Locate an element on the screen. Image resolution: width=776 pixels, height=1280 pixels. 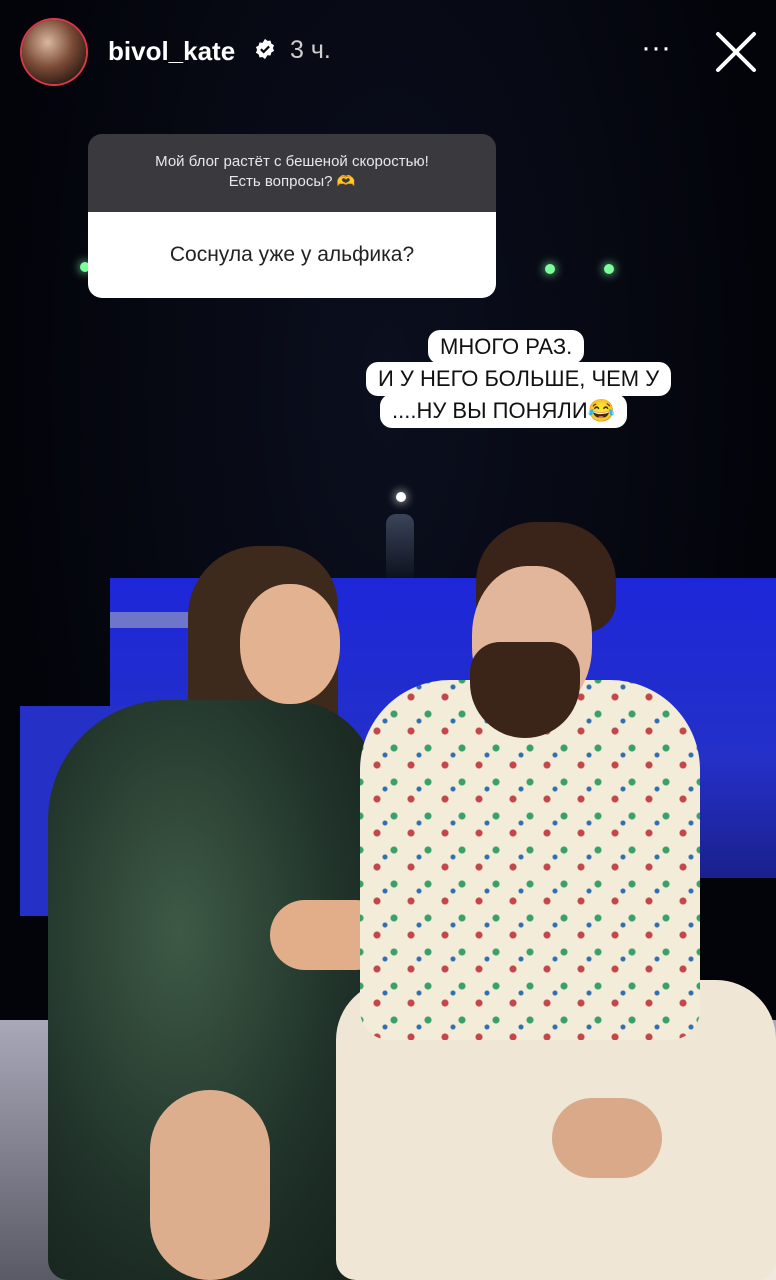
avatar is located at coordinates (54, 52).